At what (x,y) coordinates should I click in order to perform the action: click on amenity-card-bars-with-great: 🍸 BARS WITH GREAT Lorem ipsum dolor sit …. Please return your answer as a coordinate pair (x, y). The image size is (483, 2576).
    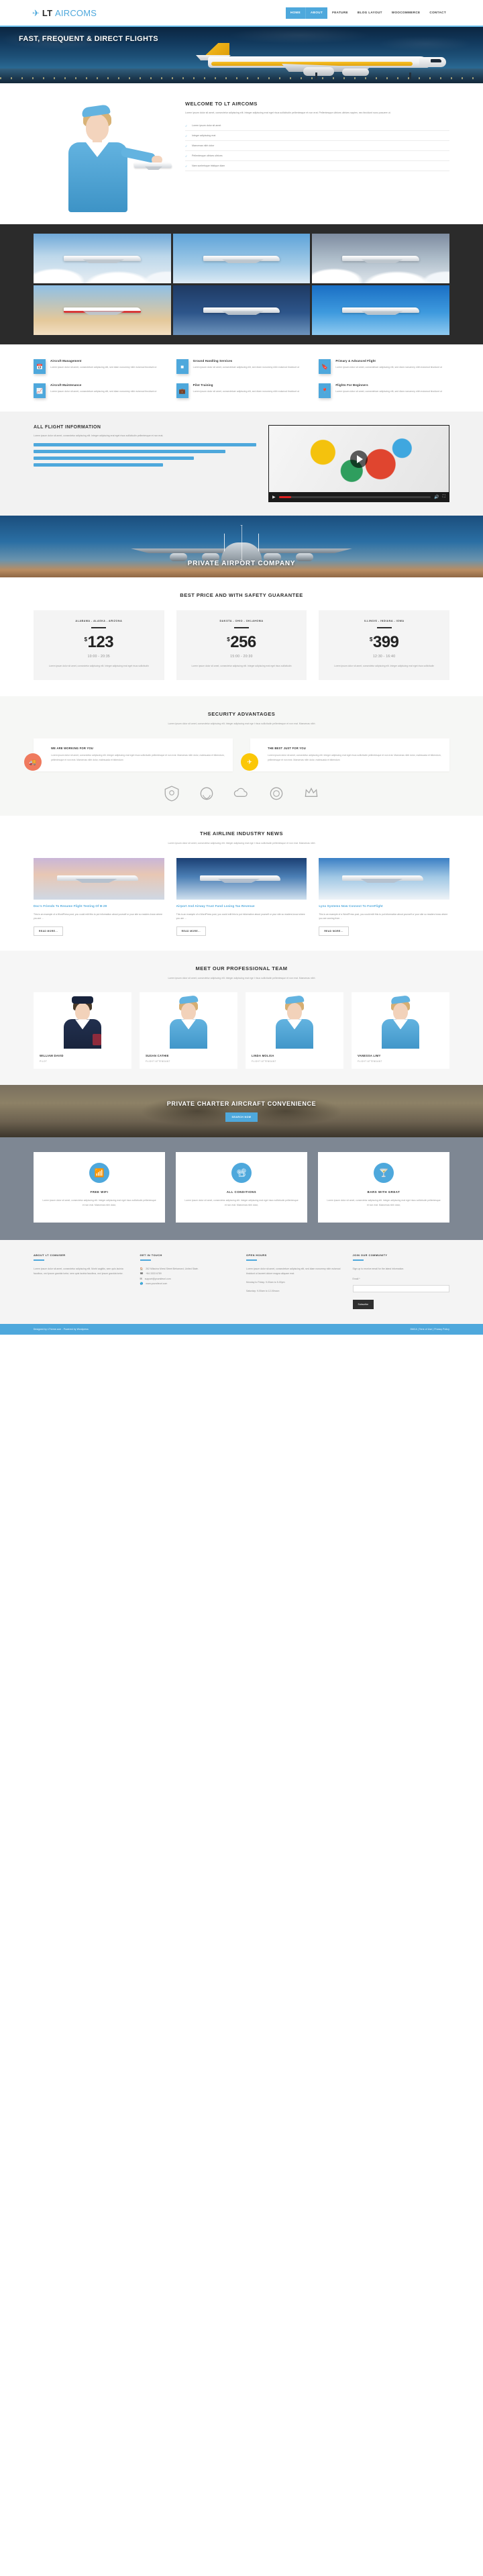
    Looking at the image, I should click on (383, 1187).